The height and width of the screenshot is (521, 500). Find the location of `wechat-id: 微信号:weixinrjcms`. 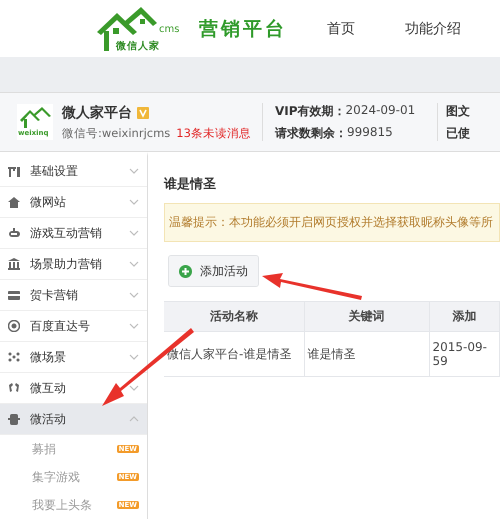

wechat-id: 微信号:weixinrjcms is located at coordinates (116, 133).